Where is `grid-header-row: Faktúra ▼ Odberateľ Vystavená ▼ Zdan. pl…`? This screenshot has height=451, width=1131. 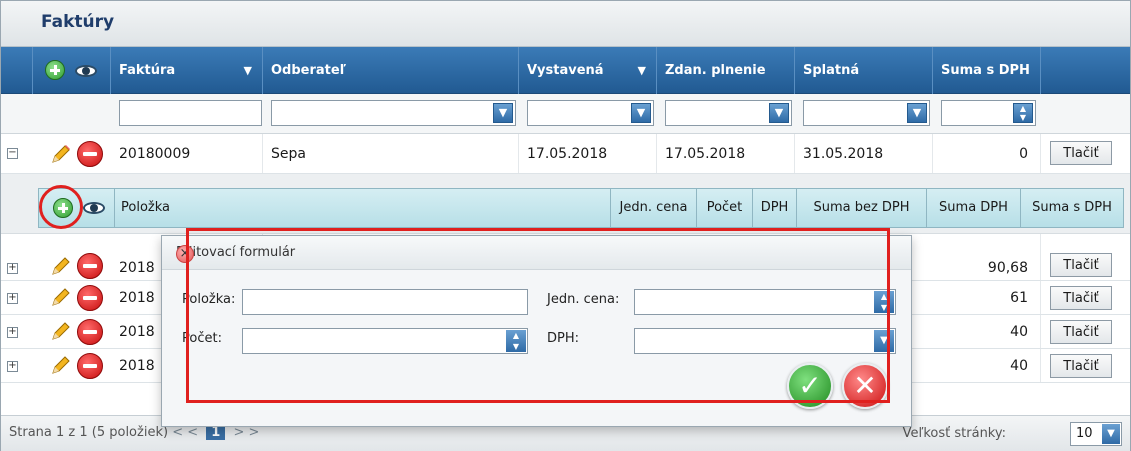
grid-header-row: Faktúra ▼ Odberateľ Vystavená ▼ Zdan. pl… is located at coordinates (565, 70).